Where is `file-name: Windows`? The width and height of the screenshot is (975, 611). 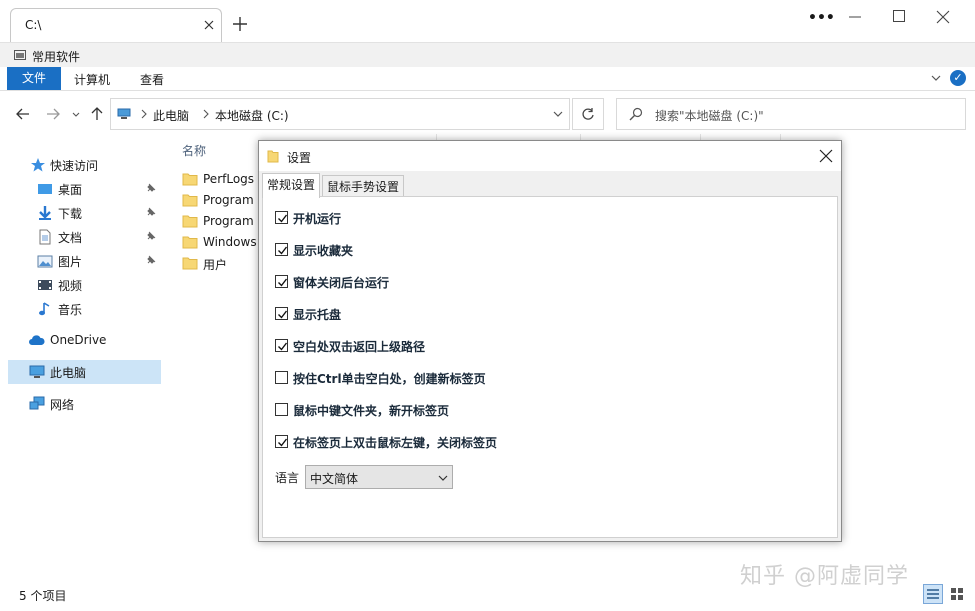 file-name: Windows is located at coordinates (230, 242).